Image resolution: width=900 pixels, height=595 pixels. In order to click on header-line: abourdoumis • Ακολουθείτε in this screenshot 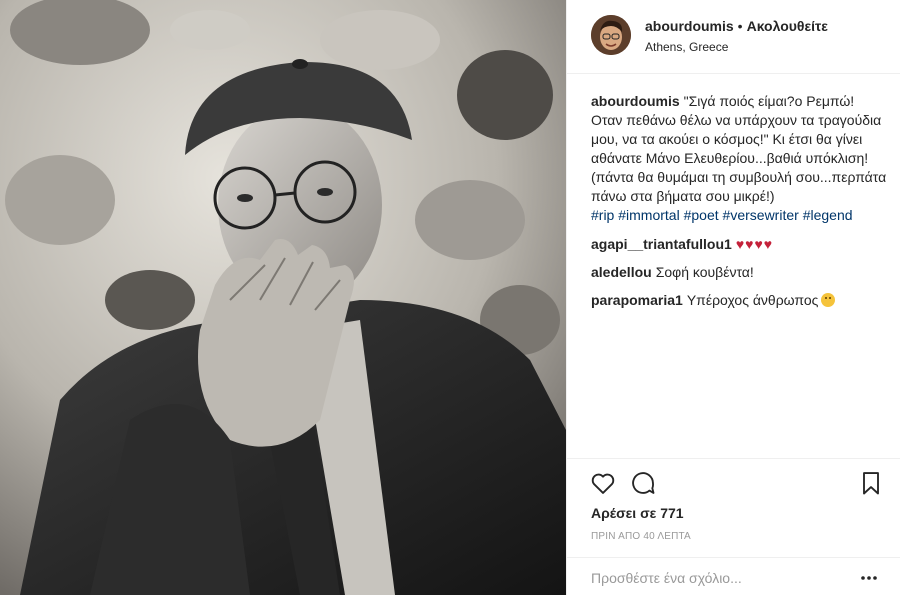, I will do `click(736, 26)`.